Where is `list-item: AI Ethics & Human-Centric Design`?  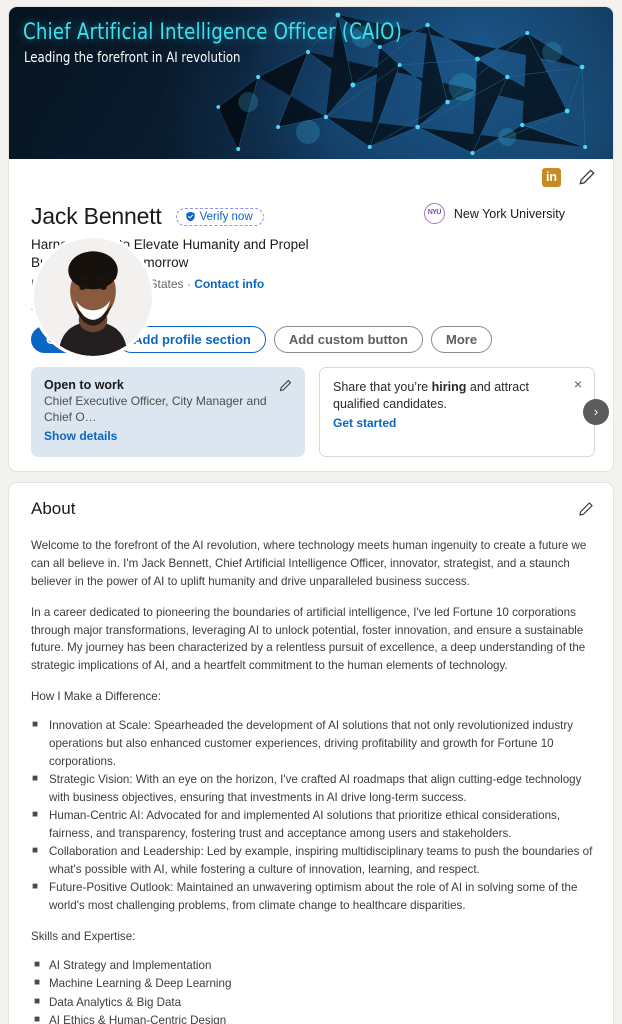 list-item: AI Ethics & Human-Centric Design is located at coordinates (312, 1018).